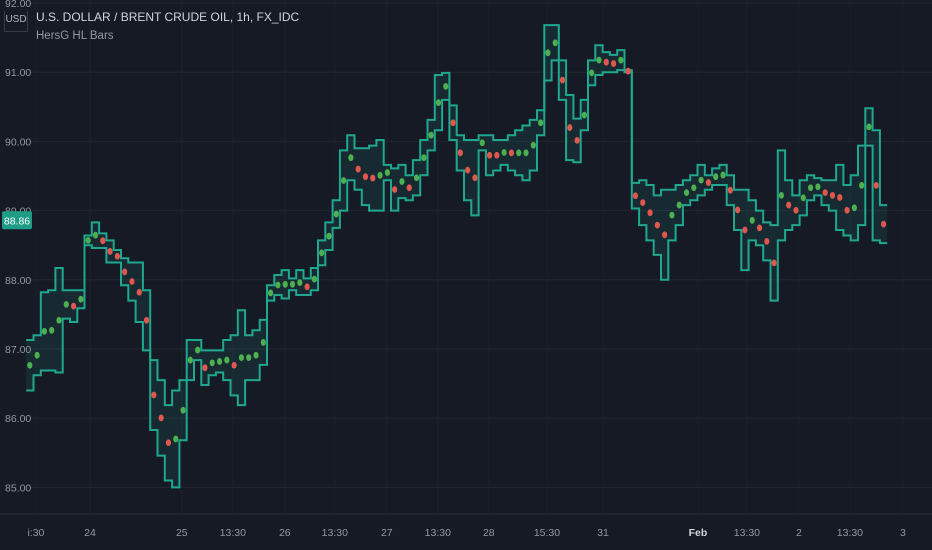 The height and width of the screenshot is (550, 932). What do you see at coordinates (16, 21) in the screenshot?
I see `currency-label: USD` at bounding box center [16, 21].